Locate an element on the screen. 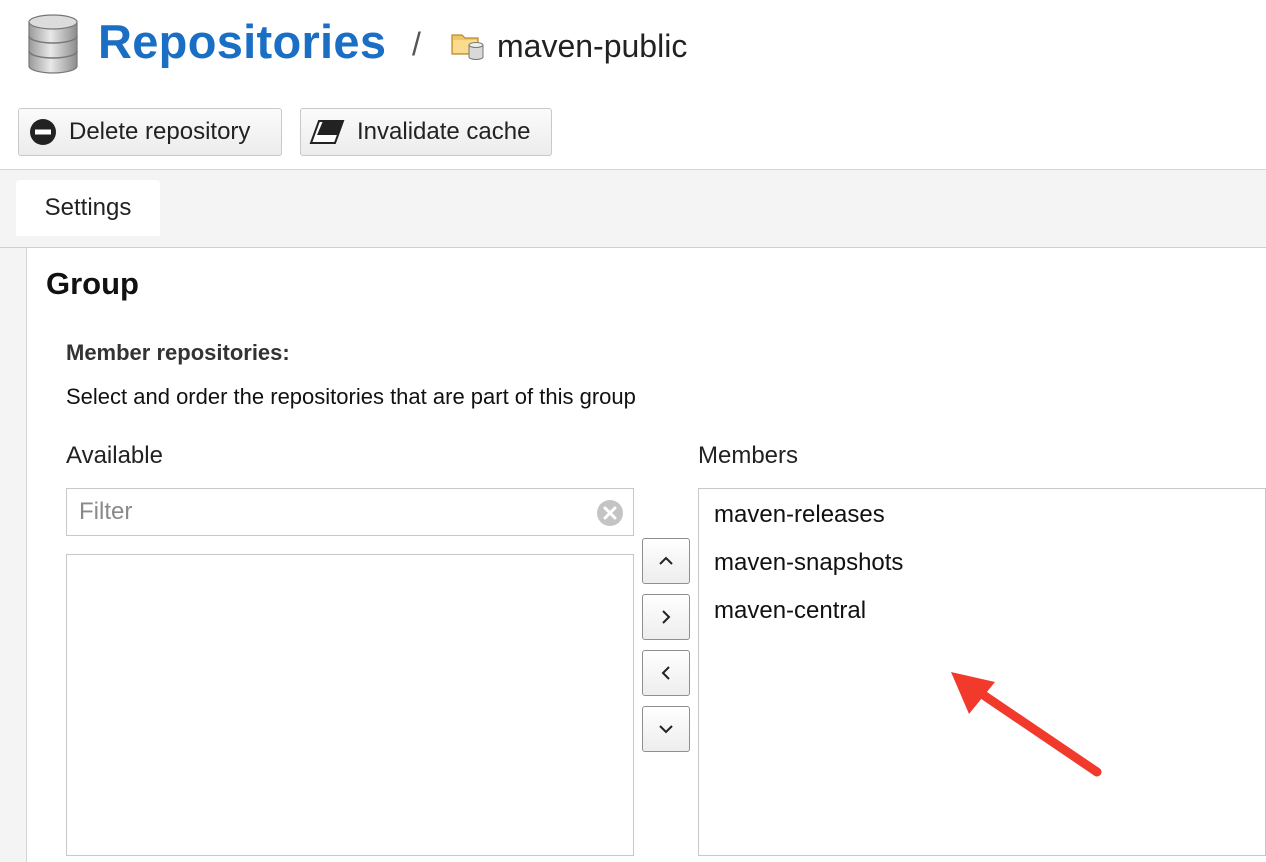 The width and height of the screenshot is (1266, 862). clear-circle-icon is located at coordinates (610, 513).